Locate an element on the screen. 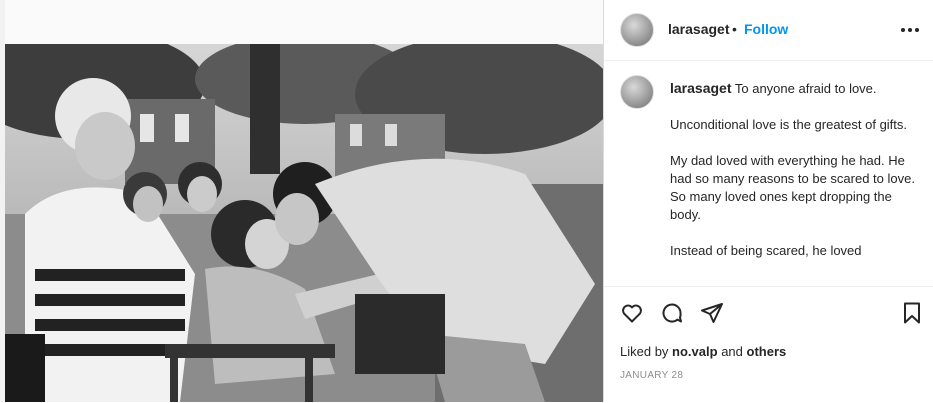  caption-line-4: Instead of being scared, he loved is located at coordinates (766, 250).